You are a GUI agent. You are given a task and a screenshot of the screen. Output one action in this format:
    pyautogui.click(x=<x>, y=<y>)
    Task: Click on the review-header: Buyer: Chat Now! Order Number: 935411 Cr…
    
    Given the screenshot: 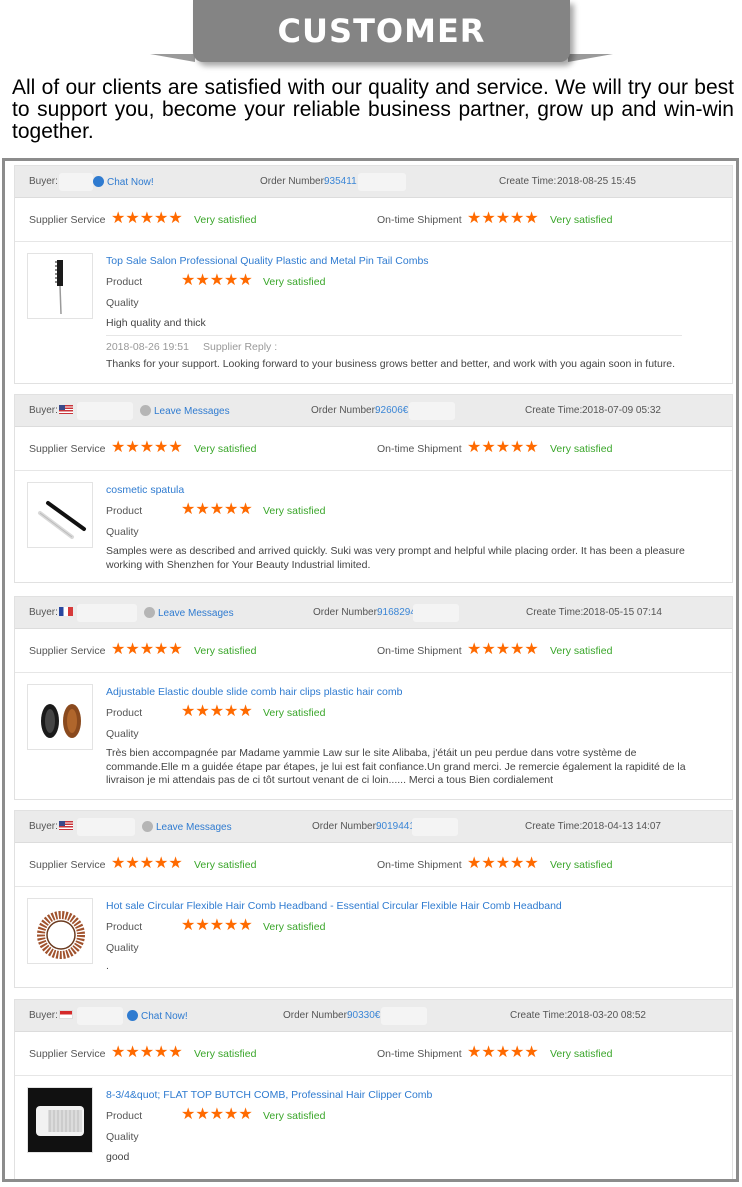 What is the action you would take?
    pyautogui.click(x=373, y=182)
    